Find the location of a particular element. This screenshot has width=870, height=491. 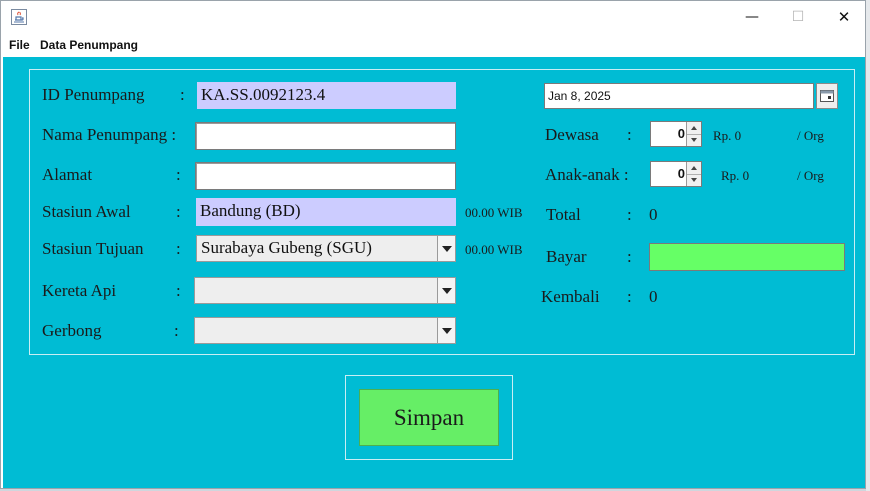

dewasa-colon: : is located at coordinates (629, 134).